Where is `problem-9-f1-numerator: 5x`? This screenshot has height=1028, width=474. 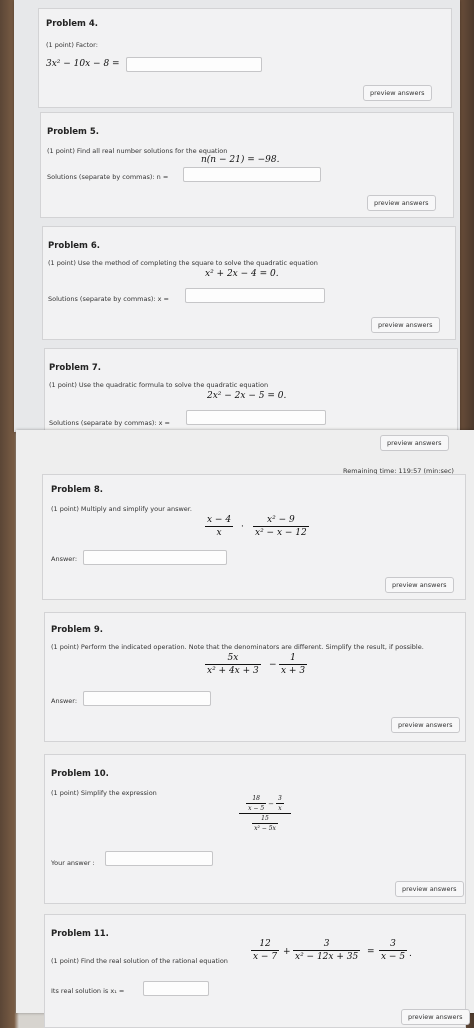 problem-9-f1-numerator: 5x is located at coordinates (233, 658).